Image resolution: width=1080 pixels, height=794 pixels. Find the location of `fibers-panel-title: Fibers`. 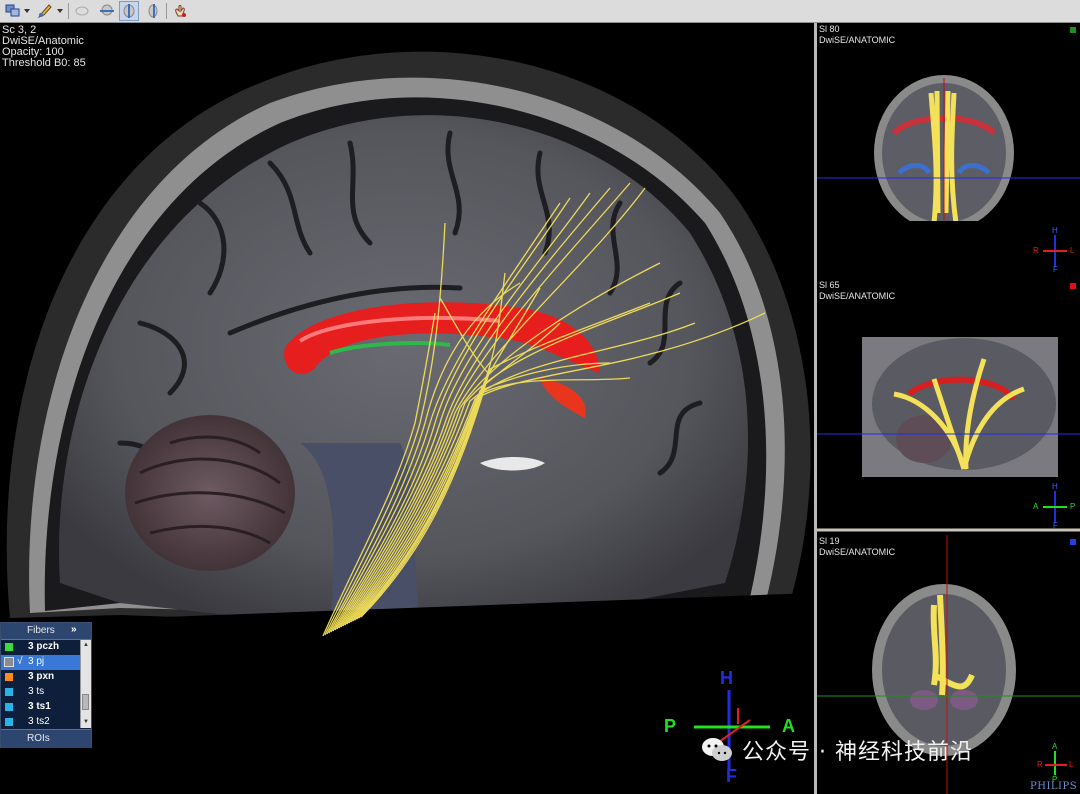

fibers-panel-title: Fibers is located at coordinates (41, 630).